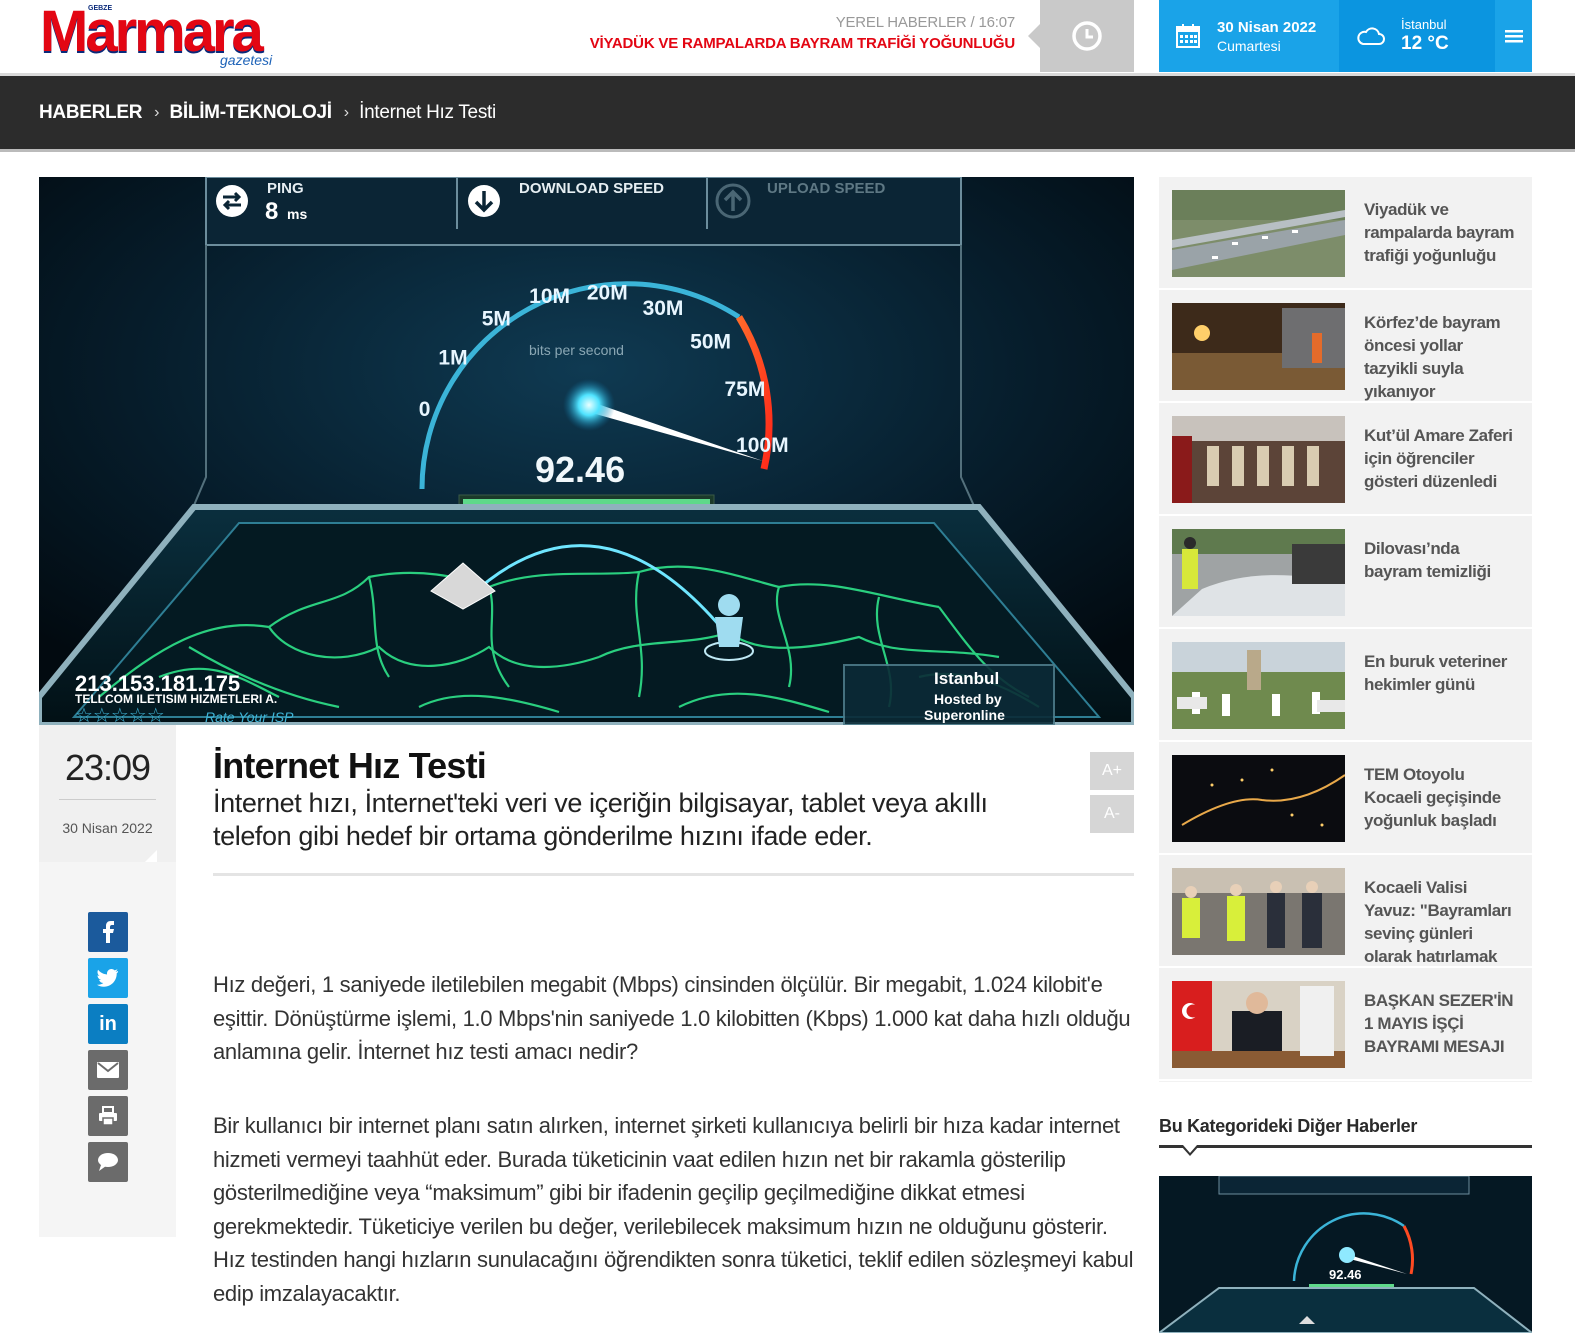 The image size is (1575, 1333). I want to click on sidebar-news-title: En buruk veteriner hekimler günü, so click(1436, 673).